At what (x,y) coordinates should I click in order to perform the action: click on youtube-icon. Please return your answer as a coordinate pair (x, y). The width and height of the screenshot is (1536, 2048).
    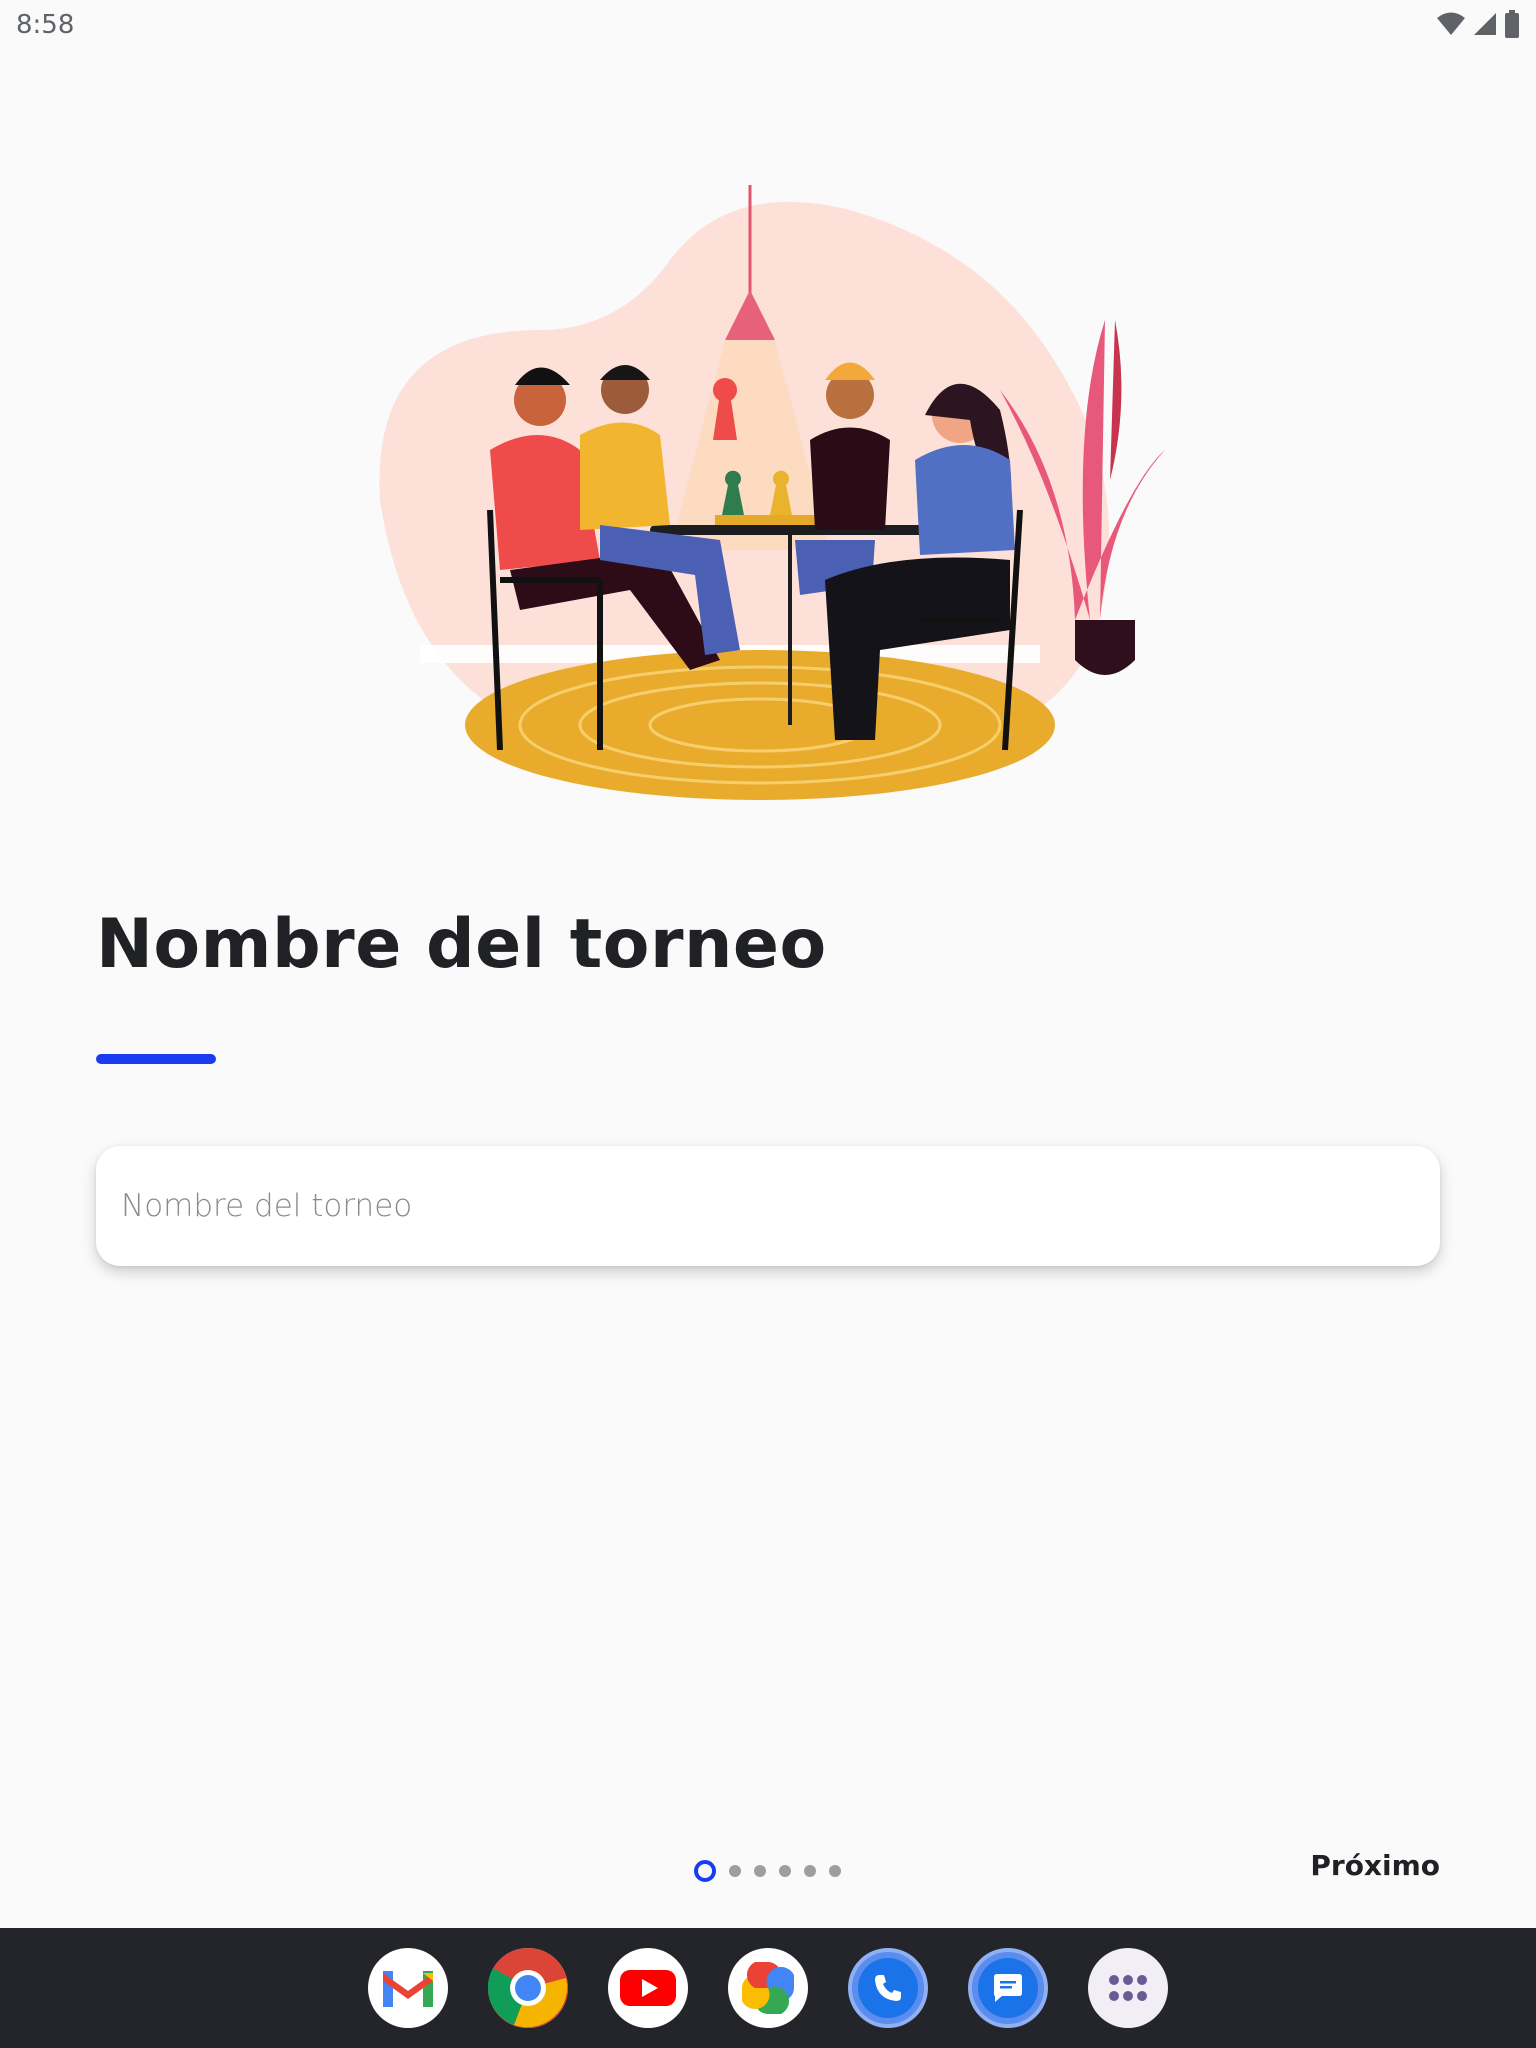
    Looking at the image, I should click on (648, 1988).